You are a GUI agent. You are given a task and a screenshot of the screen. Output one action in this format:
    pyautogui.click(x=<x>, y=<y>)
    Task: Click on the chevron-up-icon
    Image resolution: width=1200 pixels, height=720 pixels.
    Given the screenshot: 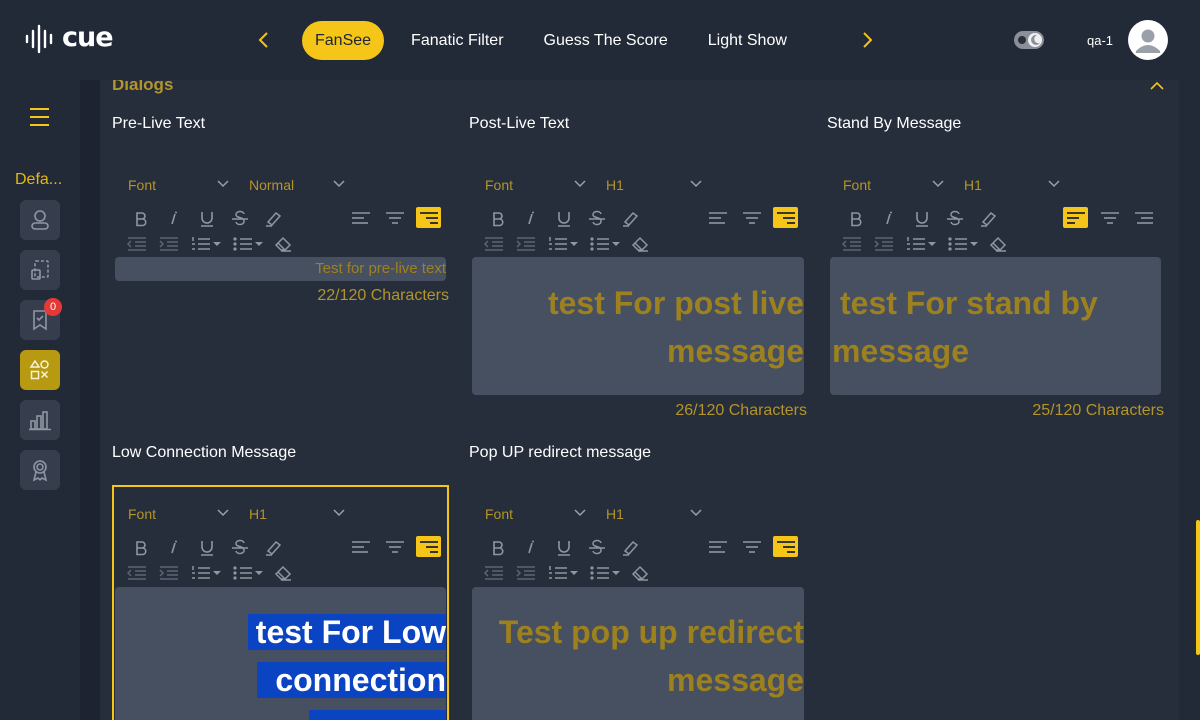 What is the action you would take?
    pyautogui.click(x=1157, y=86)
    